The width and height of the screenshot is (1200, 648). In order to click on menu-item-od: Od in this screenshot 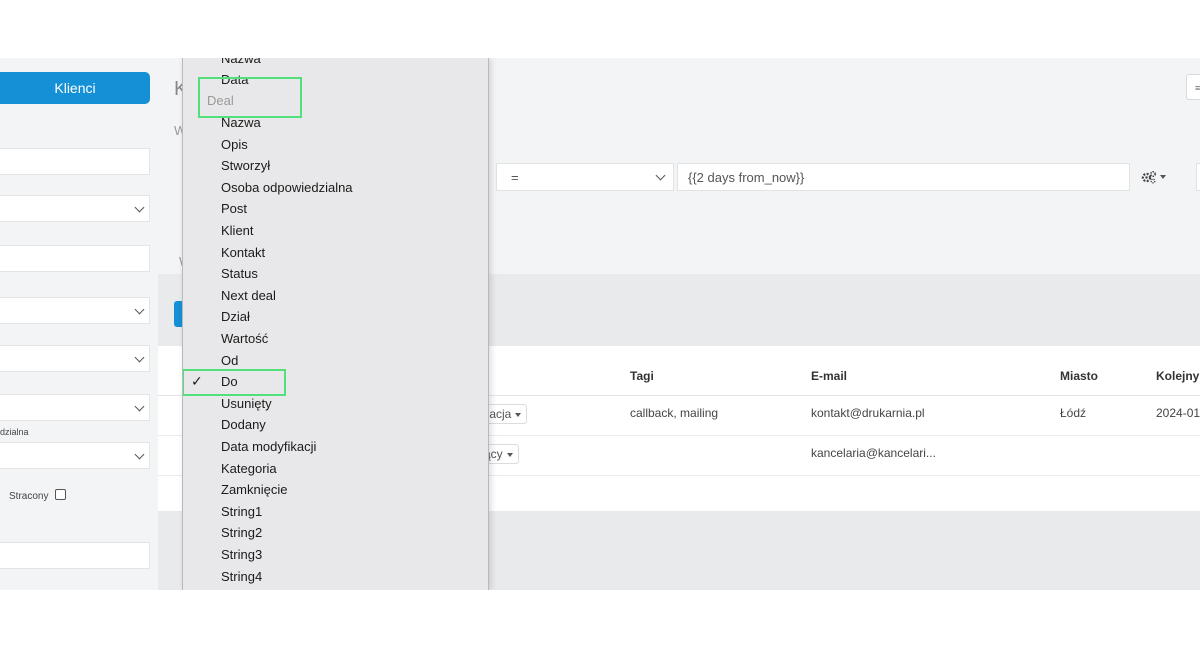, I will do `click(229, 360)`.